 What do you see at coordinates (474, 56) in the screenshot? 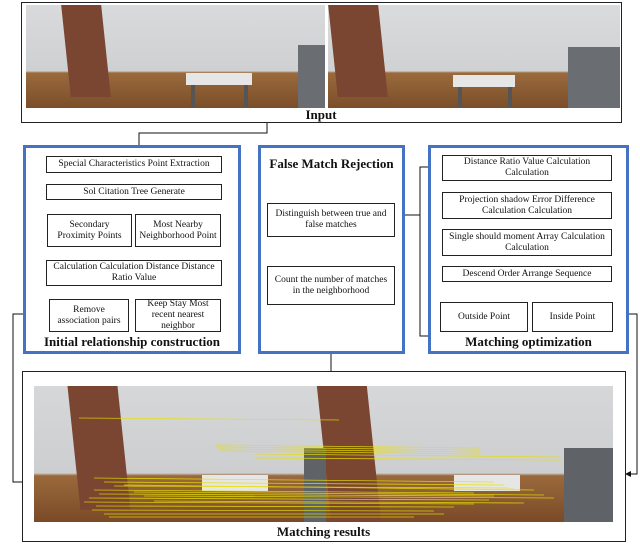
I see `input-image-right` at bounding box center [474, 56].